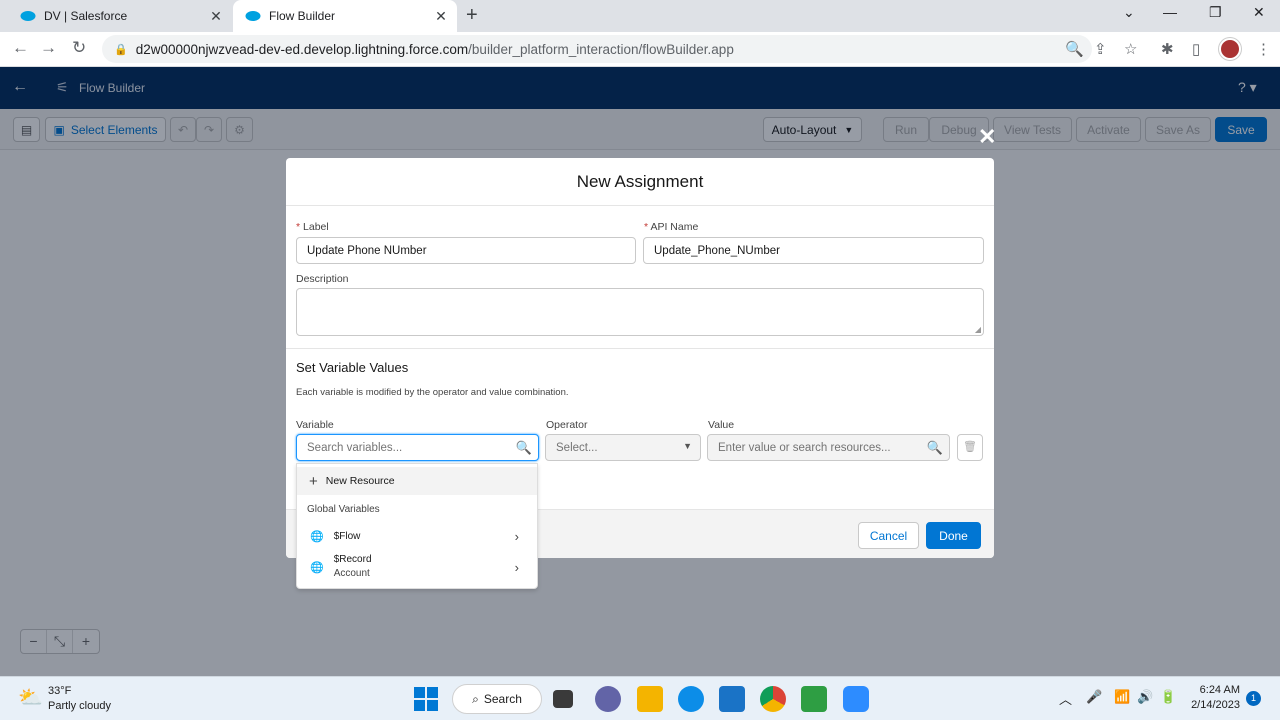 Image resolution: width=1280 pixels, height=720 pixels. Describe the element at coordinates (426, 699) in the screenshot. I see `windows-start-icon` at that location.